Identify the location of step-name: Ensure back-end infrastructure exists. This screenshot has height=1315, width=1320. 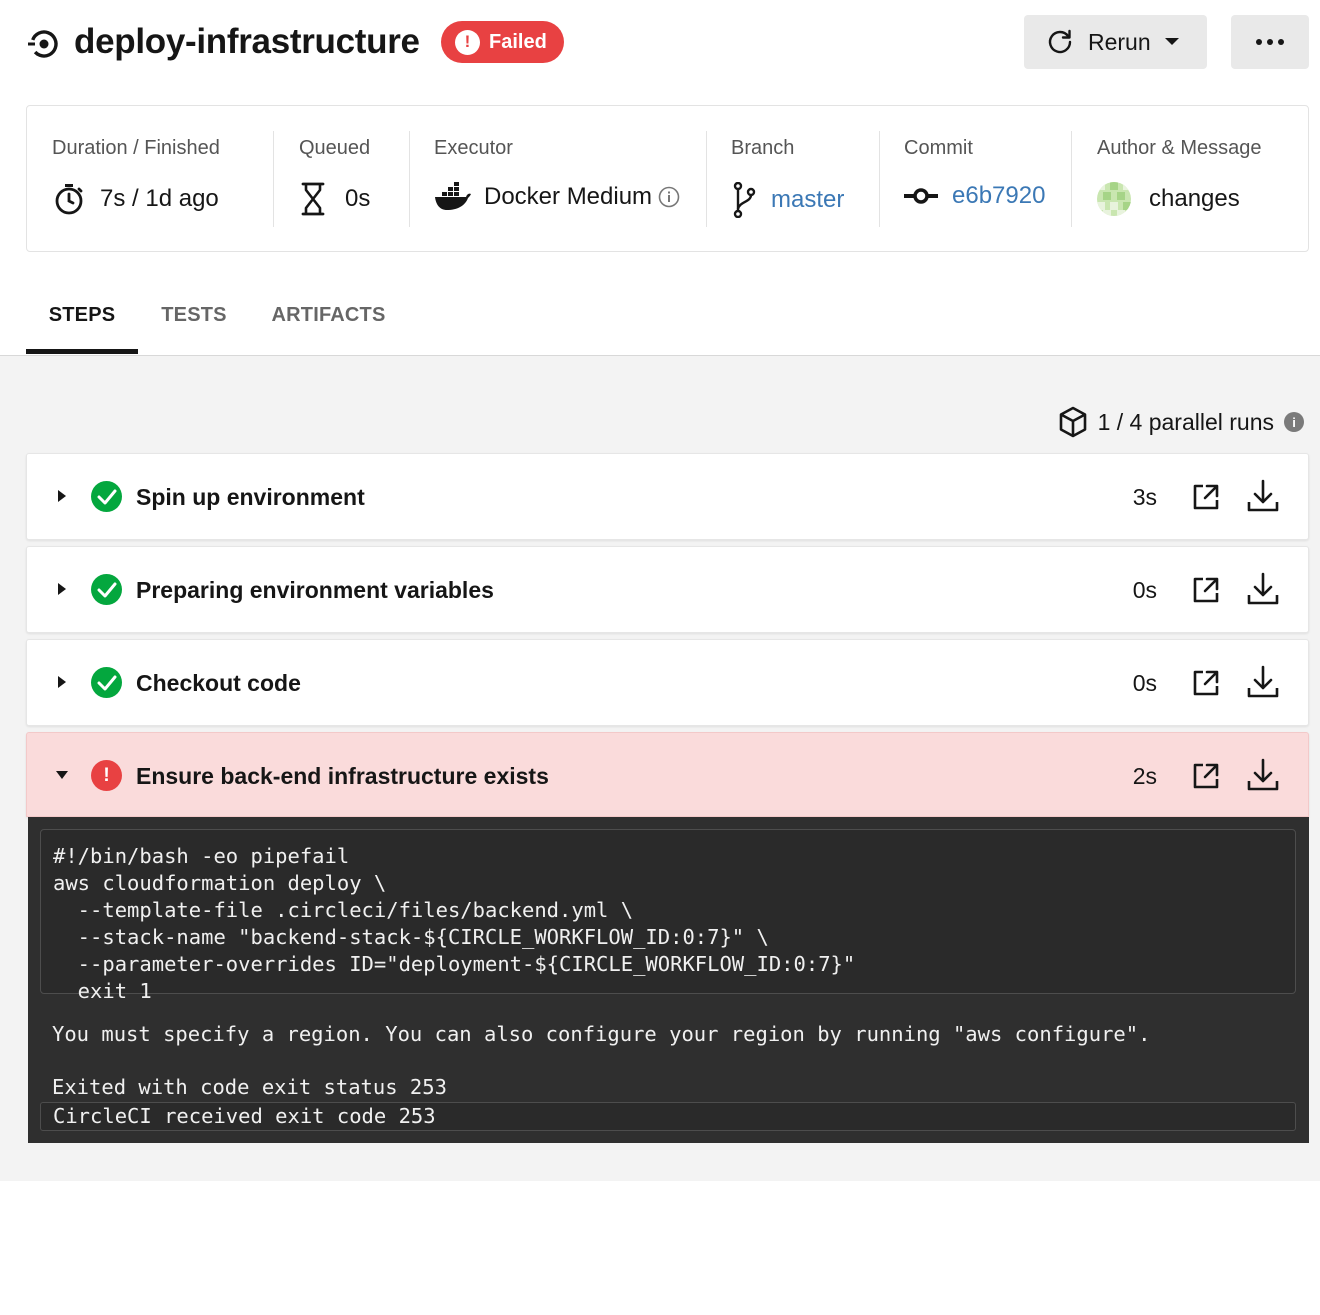
(342, 776).